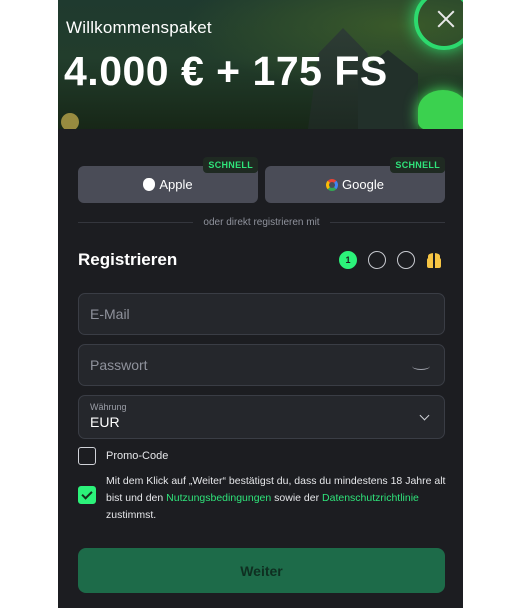 Image resolution: width=520 pixels, height=608 pixels. I want to click on divider-line-right, so click(387, 222).